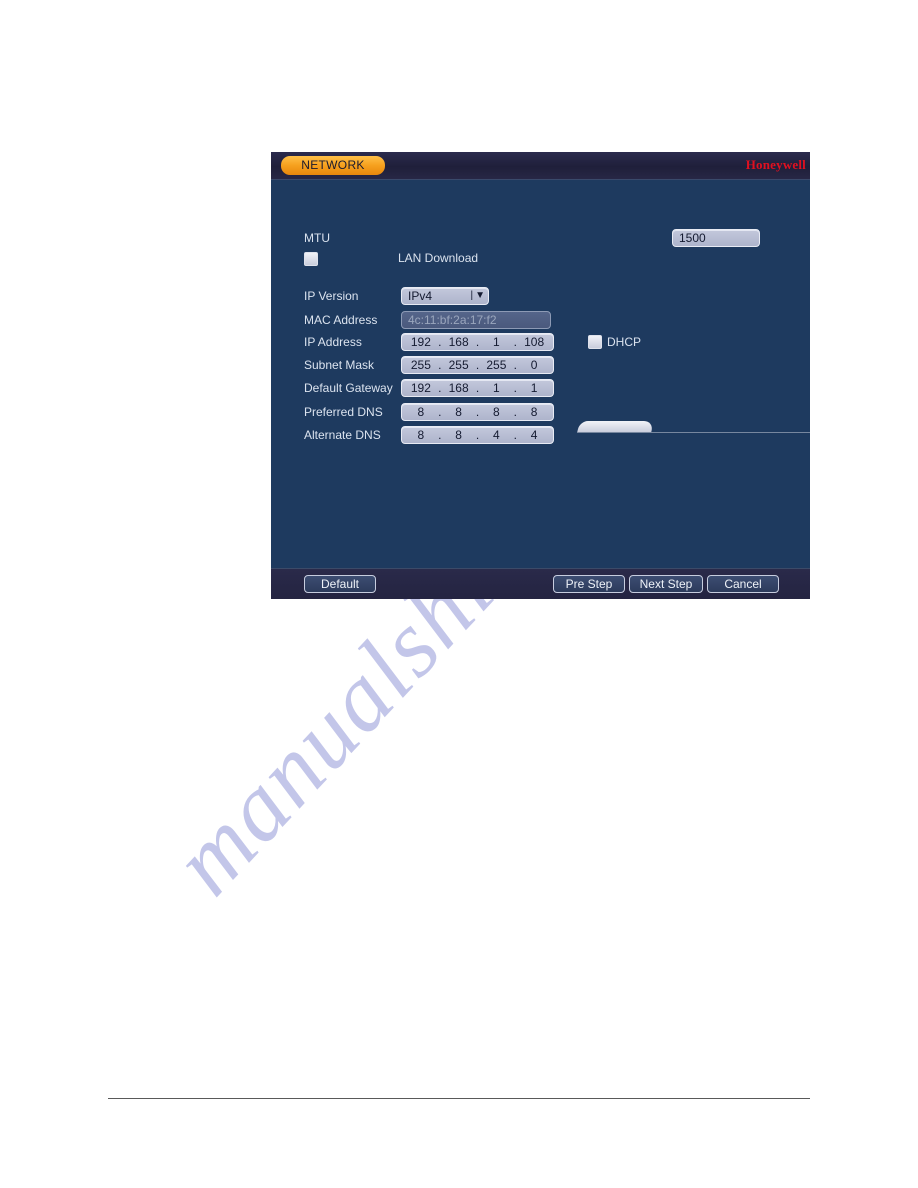 The image size is (918, 1188). Describe the element at coordinates (458, 365) in the screenshot. I see `subnet-mask-octet-2: 255` at that location.